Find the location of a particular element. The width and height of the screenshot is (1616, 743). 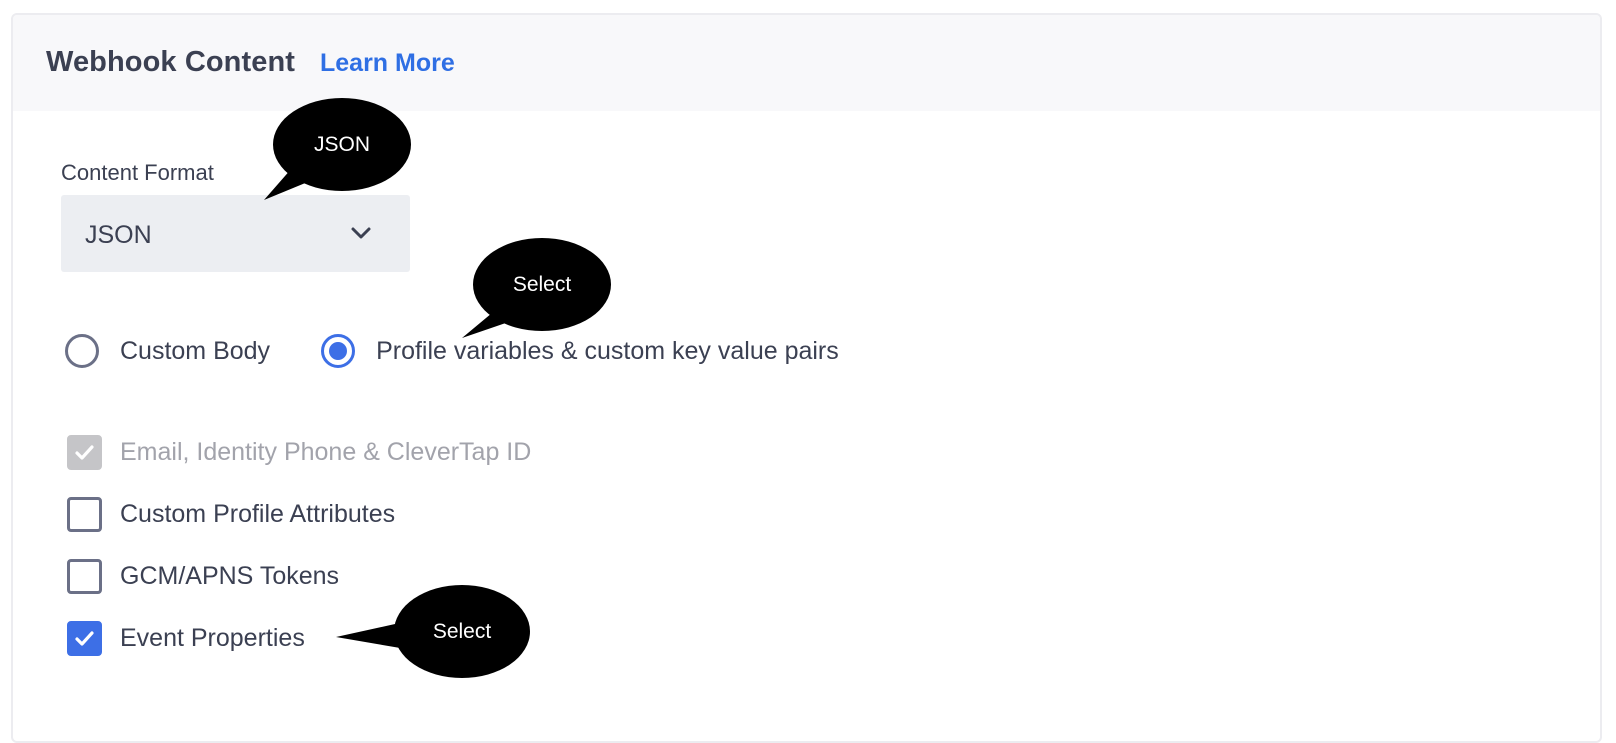

callout-tails is located at coordinates (398, 409).